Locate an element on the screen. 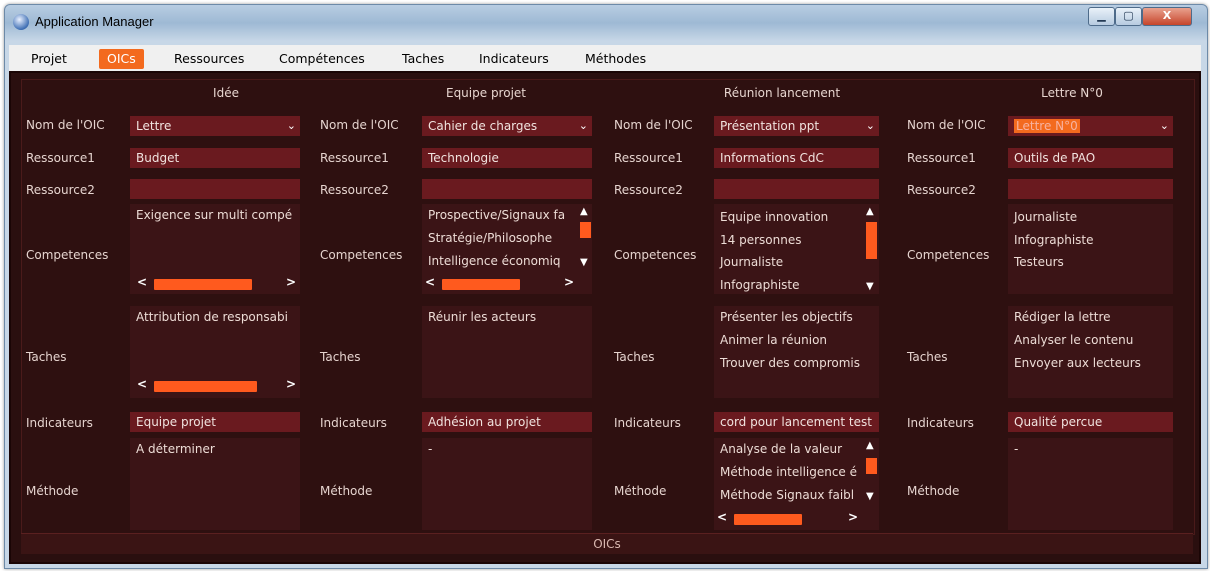  menu-ressources: Ressources is located at coordinates (209, 59).